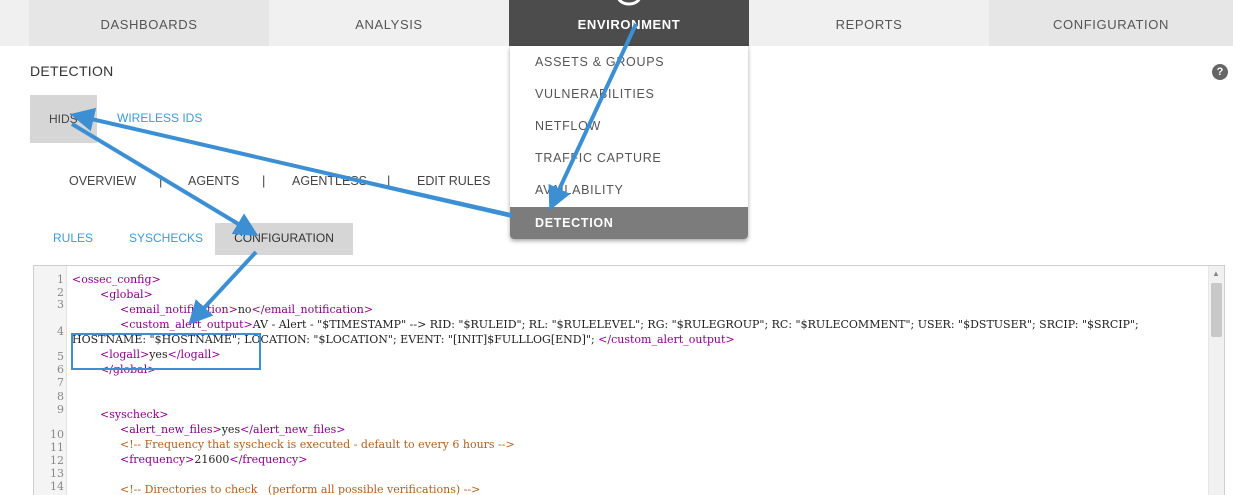  What do you see at coordinates (164, 179) in the screenshot?
I see `arrow-to-configuration-tab` at bounding box center [164, 179].